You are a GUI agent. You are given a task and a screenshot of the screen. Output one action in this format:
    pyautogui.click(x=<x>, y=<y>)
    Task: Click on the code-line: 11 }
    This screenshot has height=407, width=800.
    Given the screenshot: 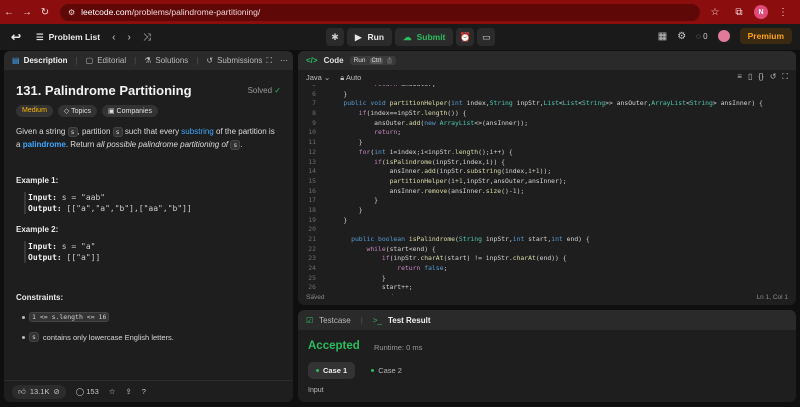 What is the action you would take?
    pyautogui.click(x=547, y=143)
    